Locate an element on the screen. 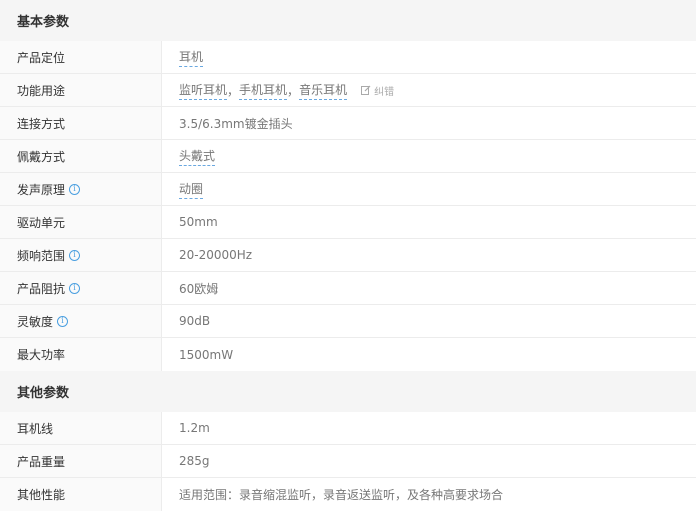 The height and width of the screenshot is (511, 696). spec-row-connection: 连接方式 3.5/6.3mm镀金插头 is located at coordinates (348, 123).